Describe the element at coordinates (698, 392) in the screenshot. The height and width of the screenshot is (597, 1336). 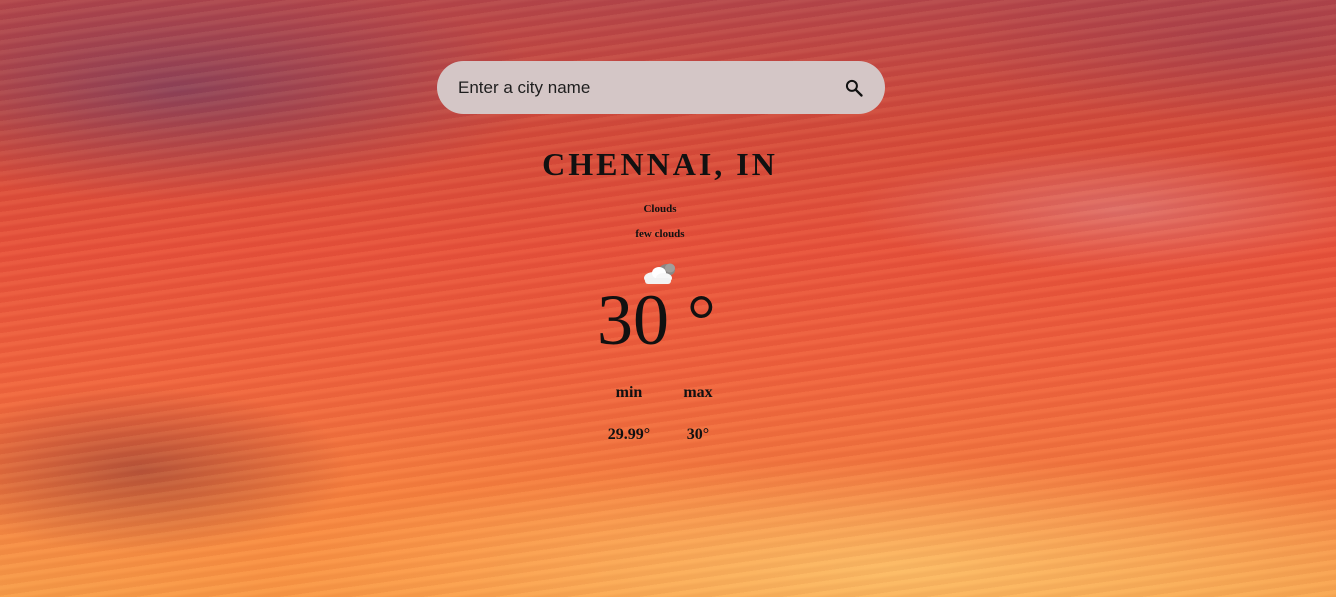
I see `max-label: max` at that location.